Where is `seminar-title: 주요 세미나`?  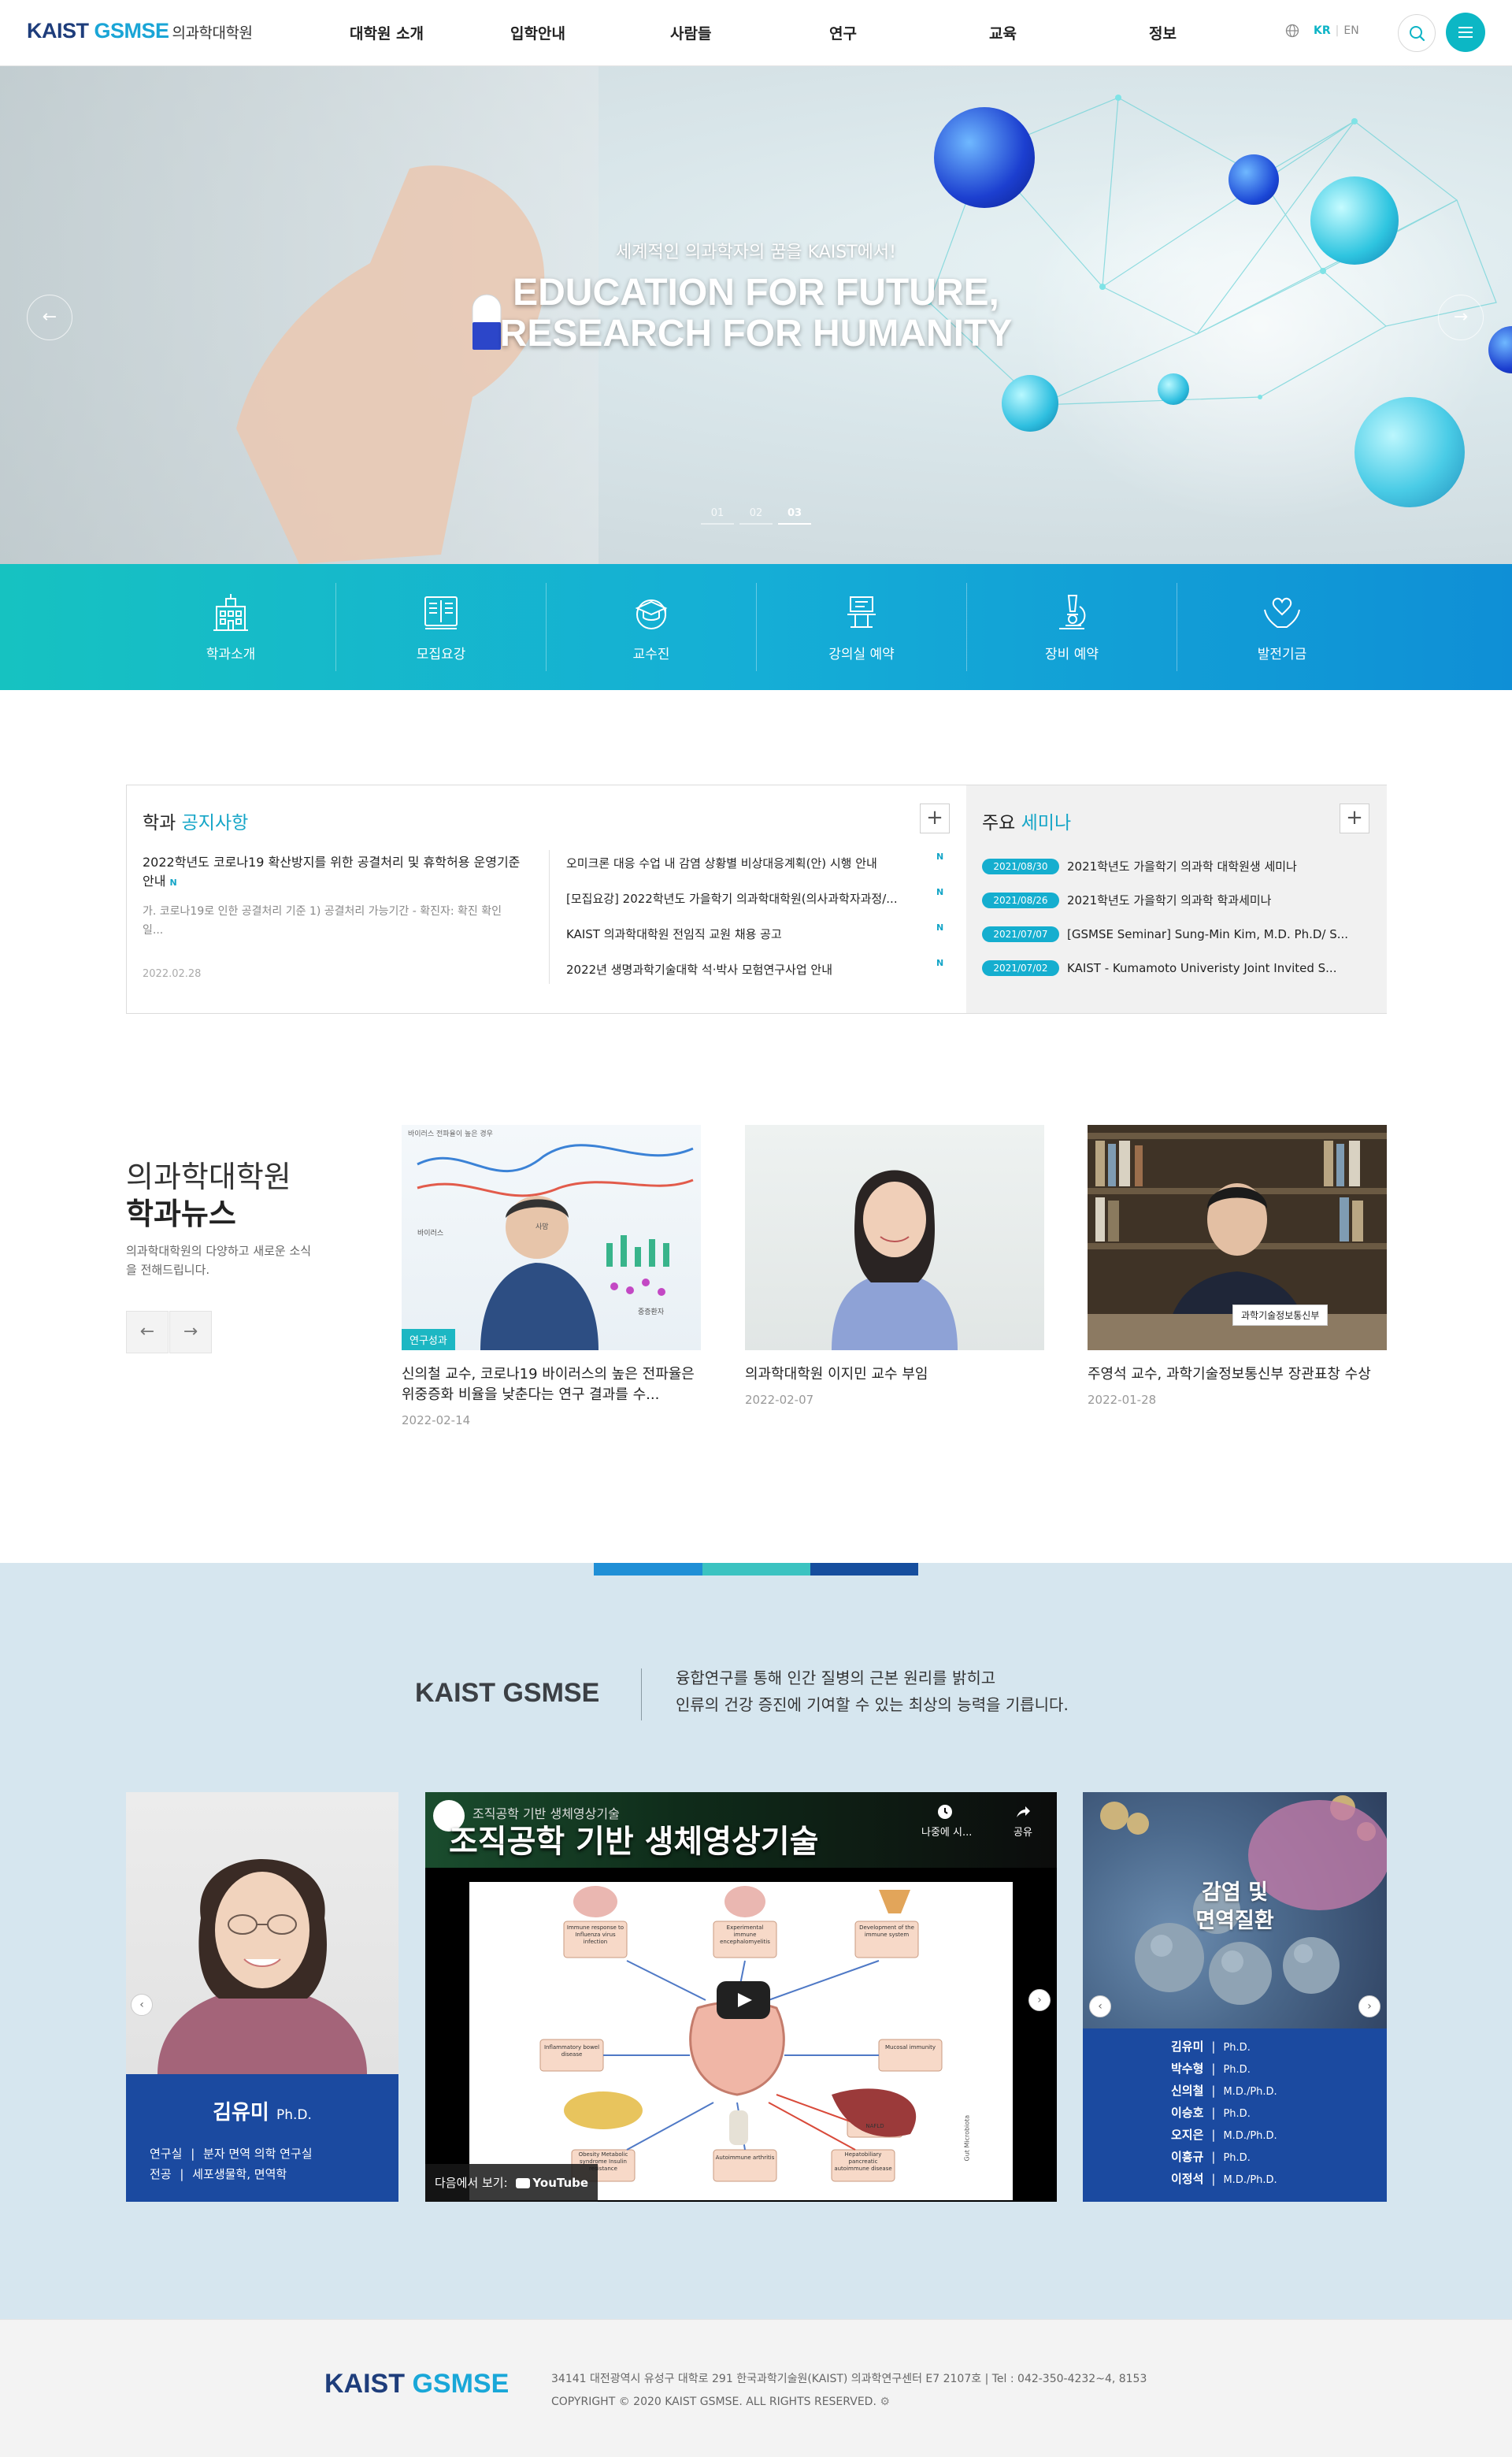 seminar-title: 주요 세미나 is located at coordinates (1026, 821).